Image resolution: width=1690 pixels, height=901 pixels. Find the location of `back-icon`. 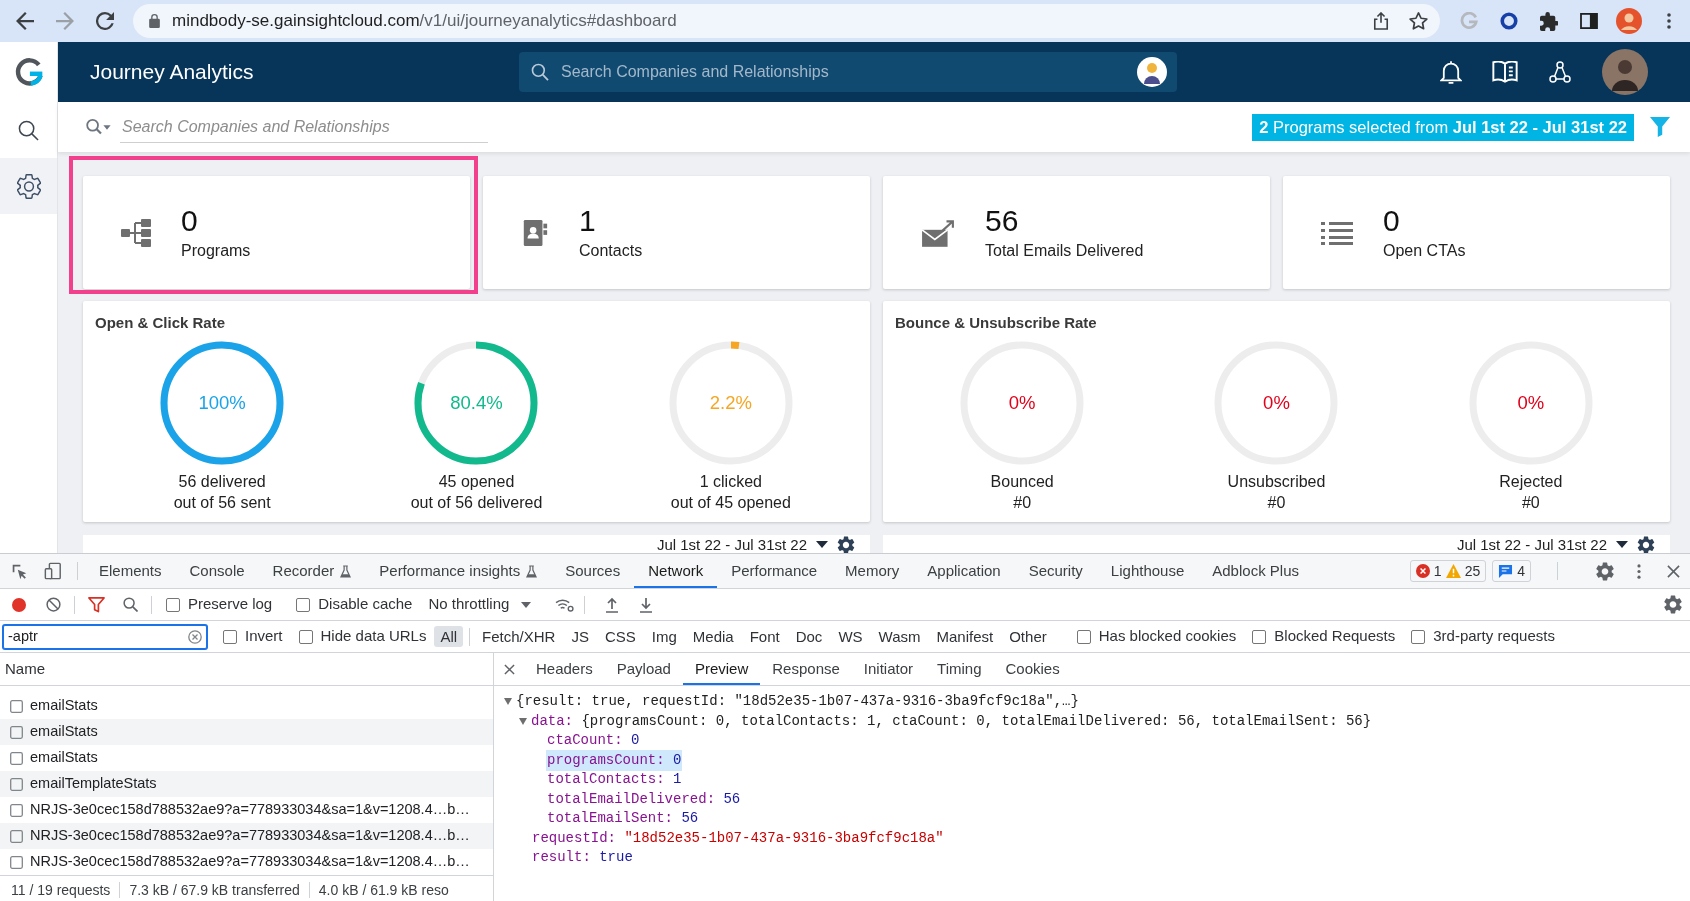

back-icon is located at coordinates (25, 21).